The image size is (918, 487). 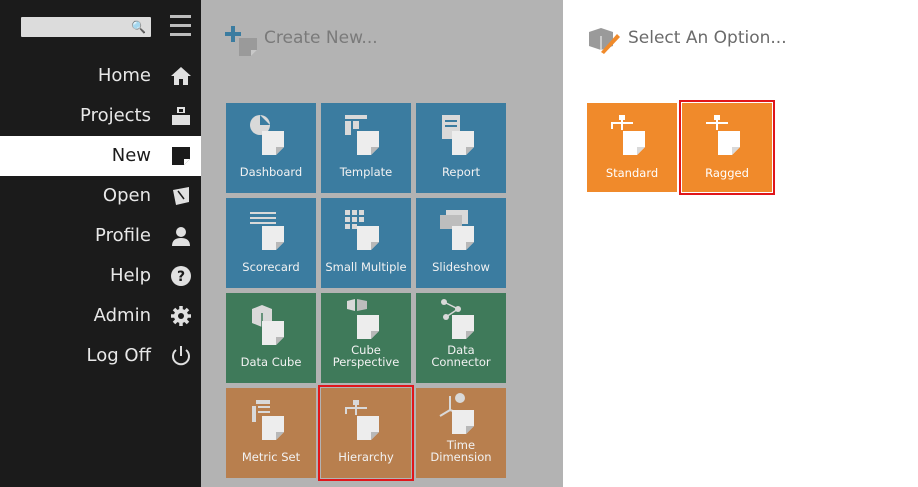 I want to click on tile-dashboard: Dashboard, so click(x=271, y=148).